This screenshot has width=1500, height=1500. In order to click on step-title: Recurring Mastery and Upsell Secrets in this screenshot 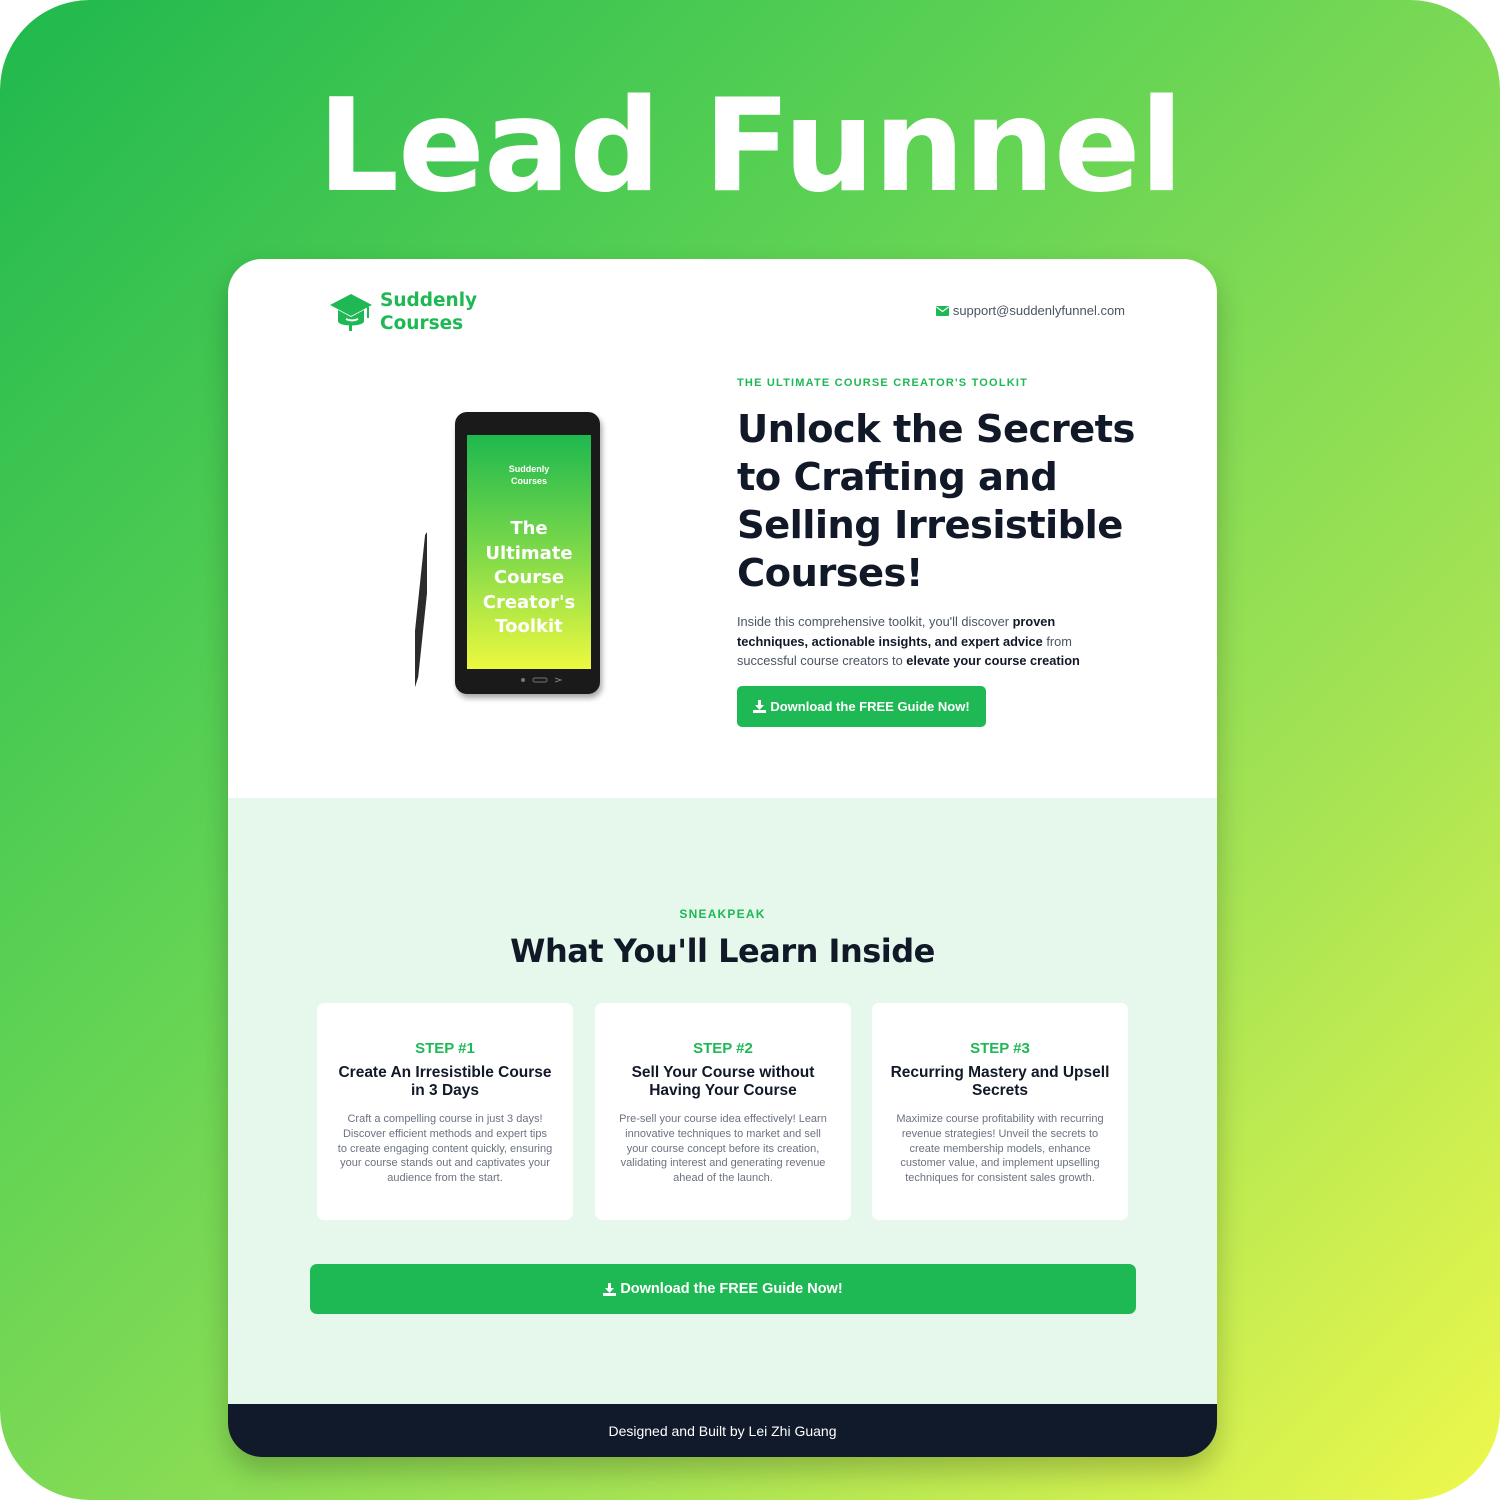, I will do `click(1000, 1081)`.